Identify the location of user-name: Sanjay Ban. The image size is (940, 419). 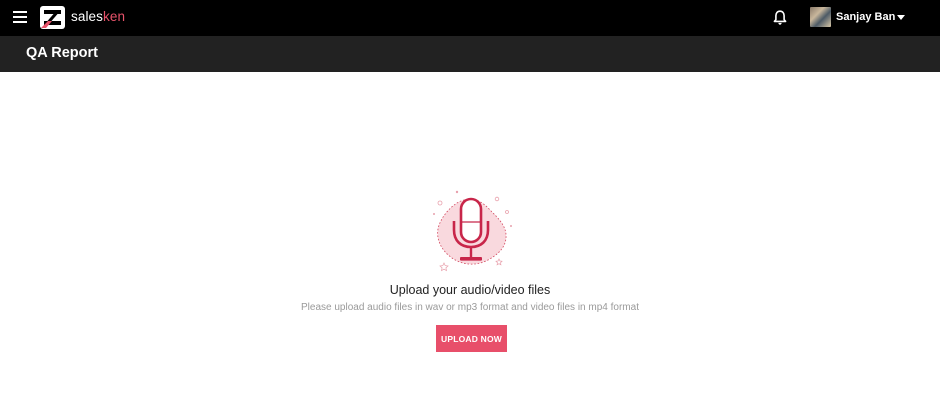
(865, 17).